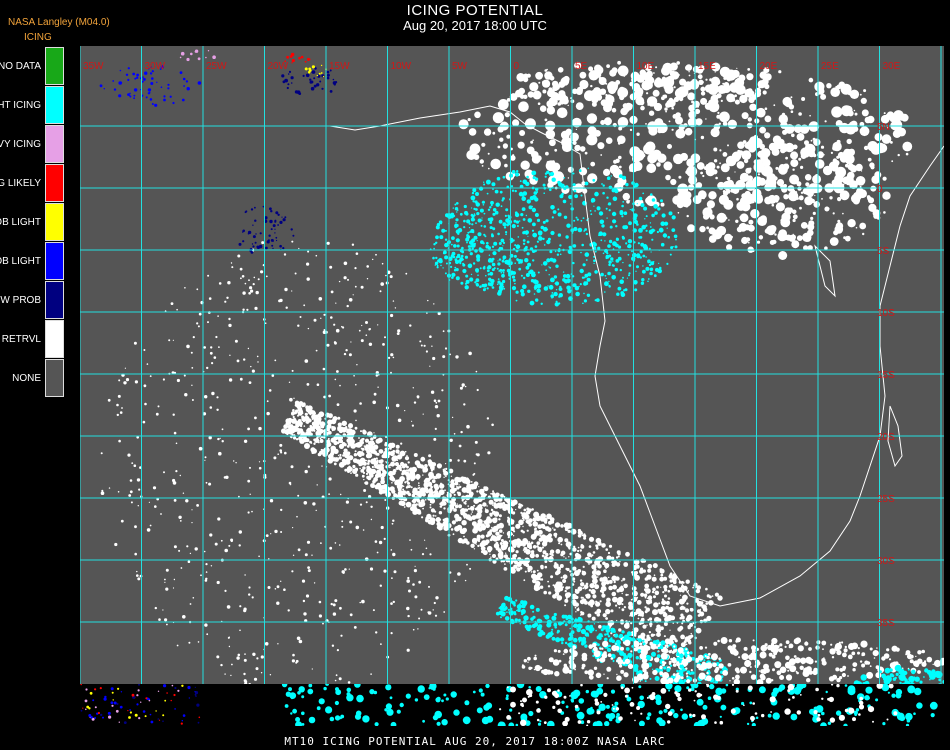 The width and height of the screenshot is (950, 750). Describe the element at coordinates (38, 37) in the screenshot. I see `legend-heading: ICING` at that location.